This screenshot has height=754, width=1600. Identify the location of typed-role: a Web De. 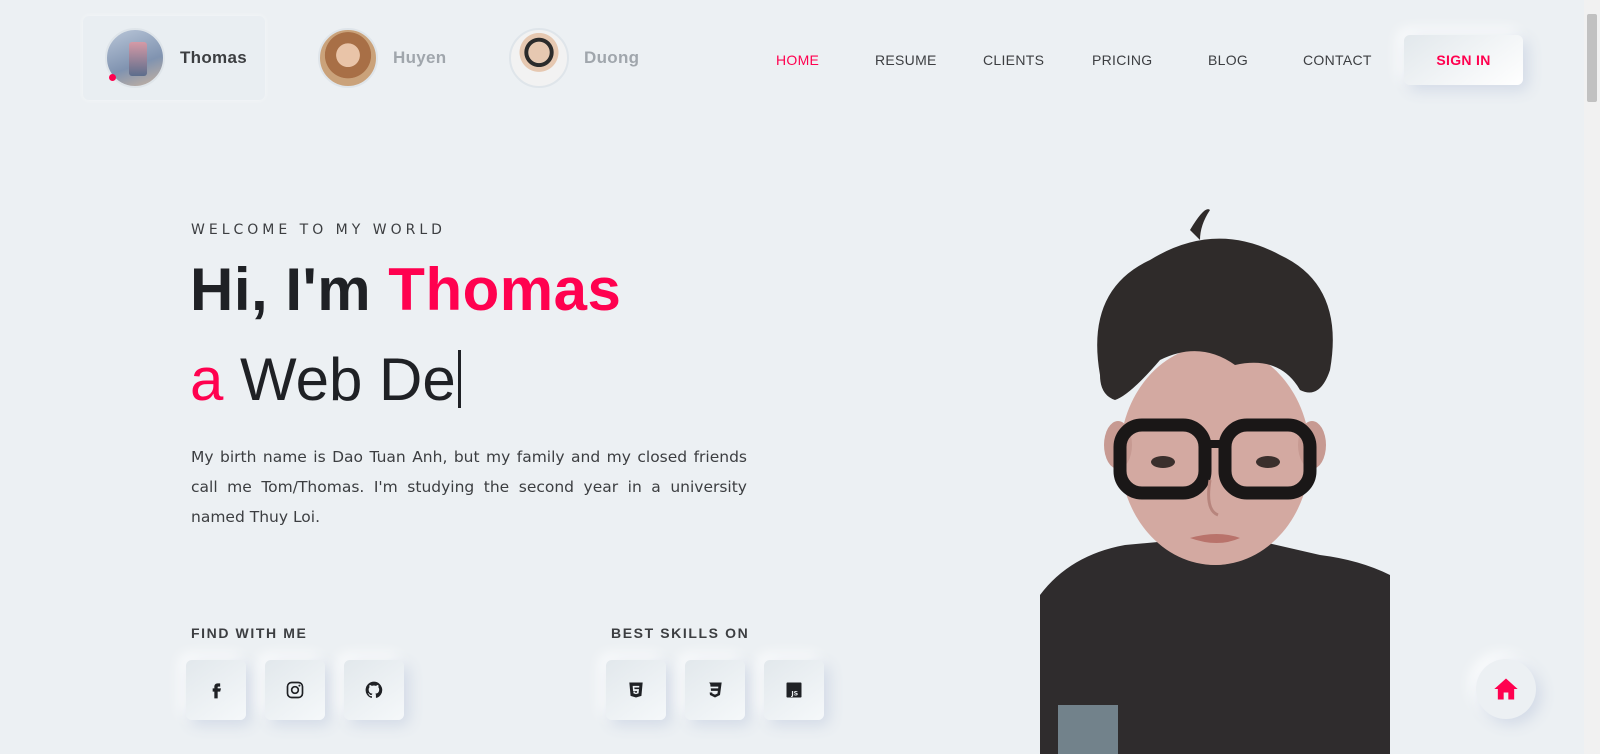
(325, 379).